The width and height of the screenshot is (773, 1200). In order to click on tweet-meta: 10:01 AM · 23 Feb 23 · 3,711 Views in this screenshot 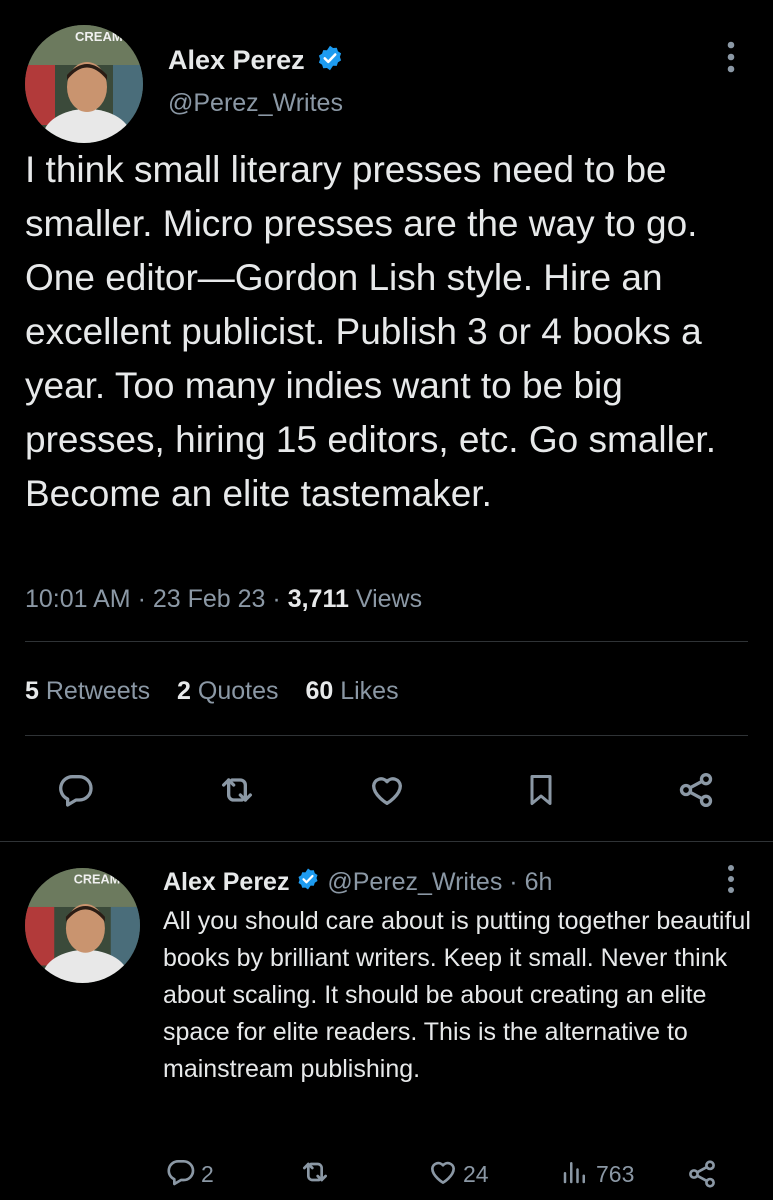, I will do `click(223, 599)`.